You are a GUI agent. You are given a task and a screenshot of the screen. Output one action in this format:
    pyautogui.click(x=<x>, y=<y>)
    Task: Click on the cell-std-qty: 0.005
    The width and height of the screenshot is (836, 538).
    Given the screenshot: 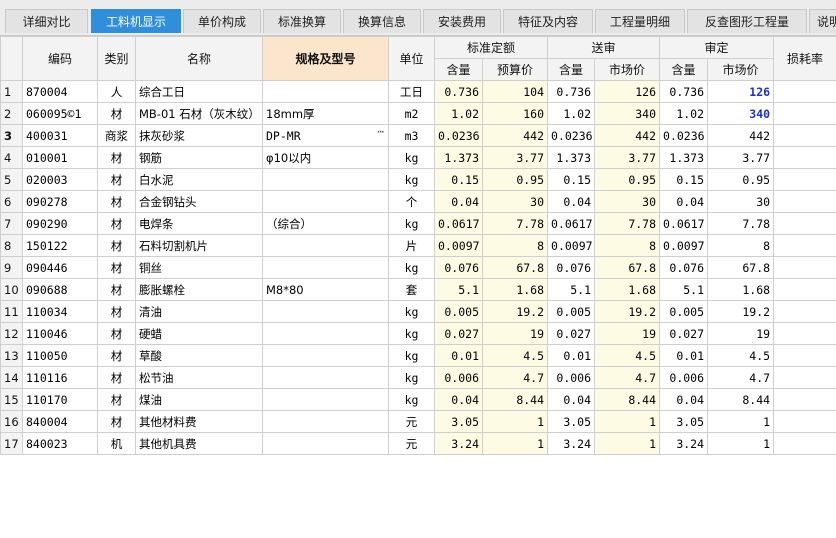 What is the action you would take?
    pyautogui.click(x=458, y=311)
    